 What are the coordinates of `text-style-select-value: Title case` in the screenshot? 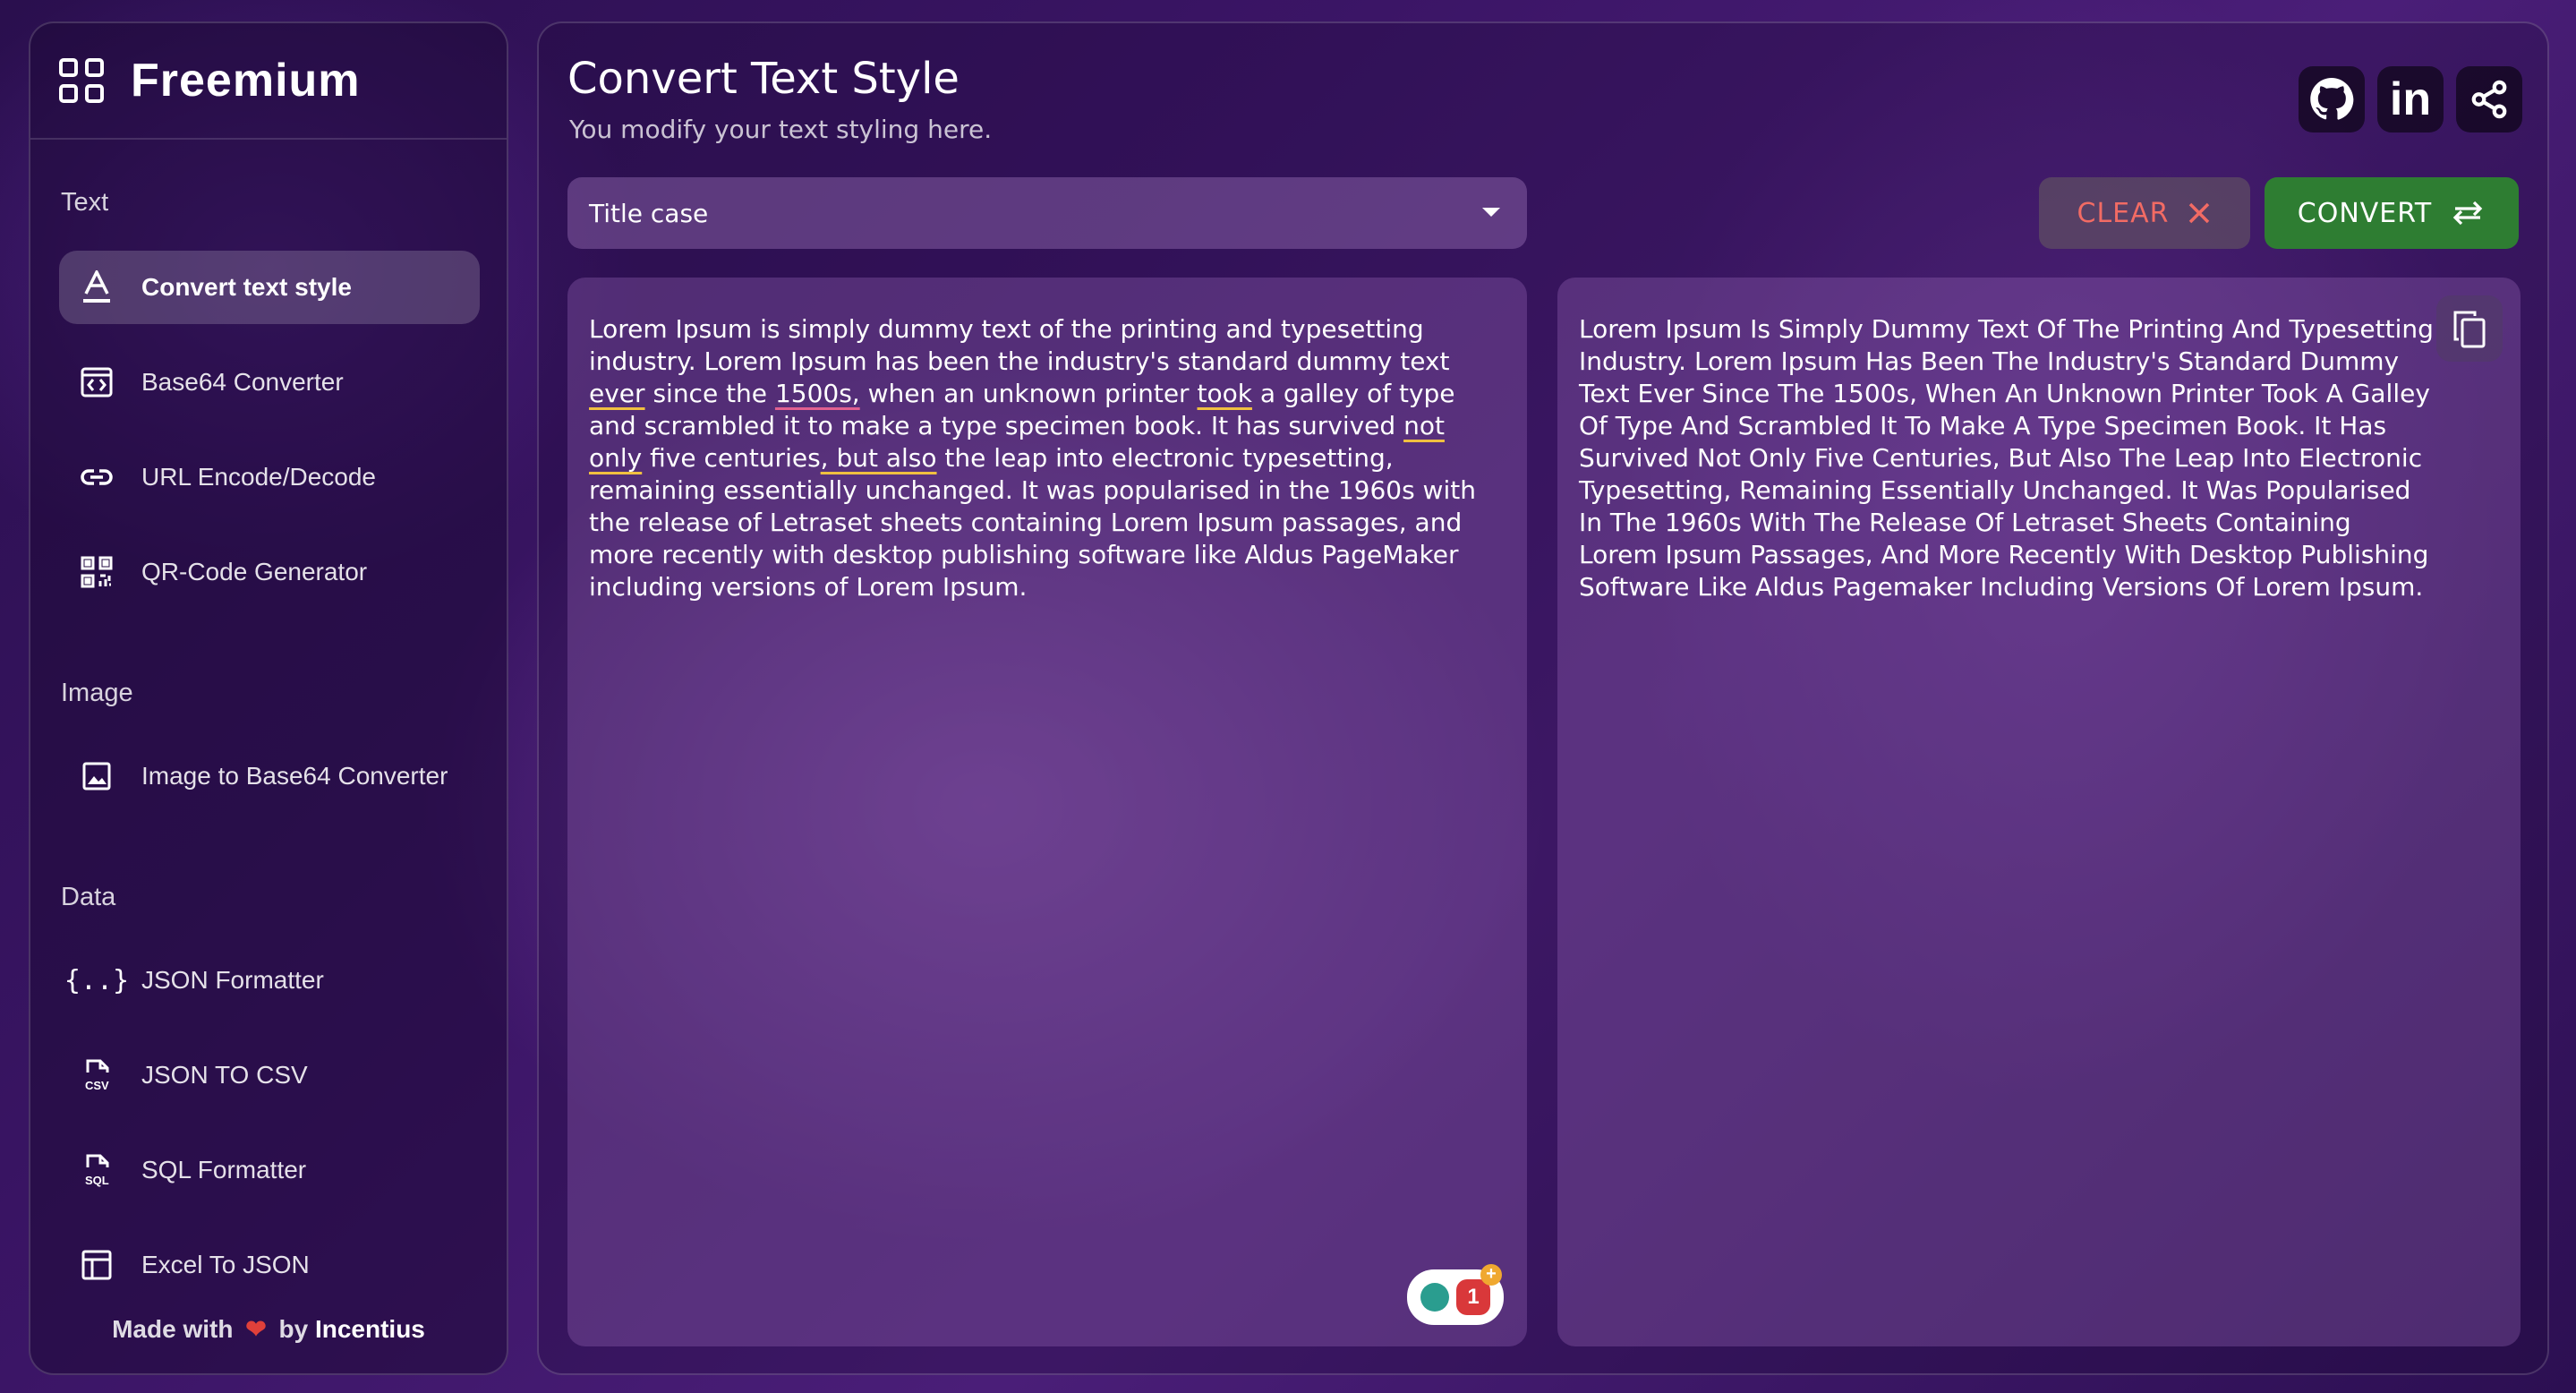 It's located at (649, 213).